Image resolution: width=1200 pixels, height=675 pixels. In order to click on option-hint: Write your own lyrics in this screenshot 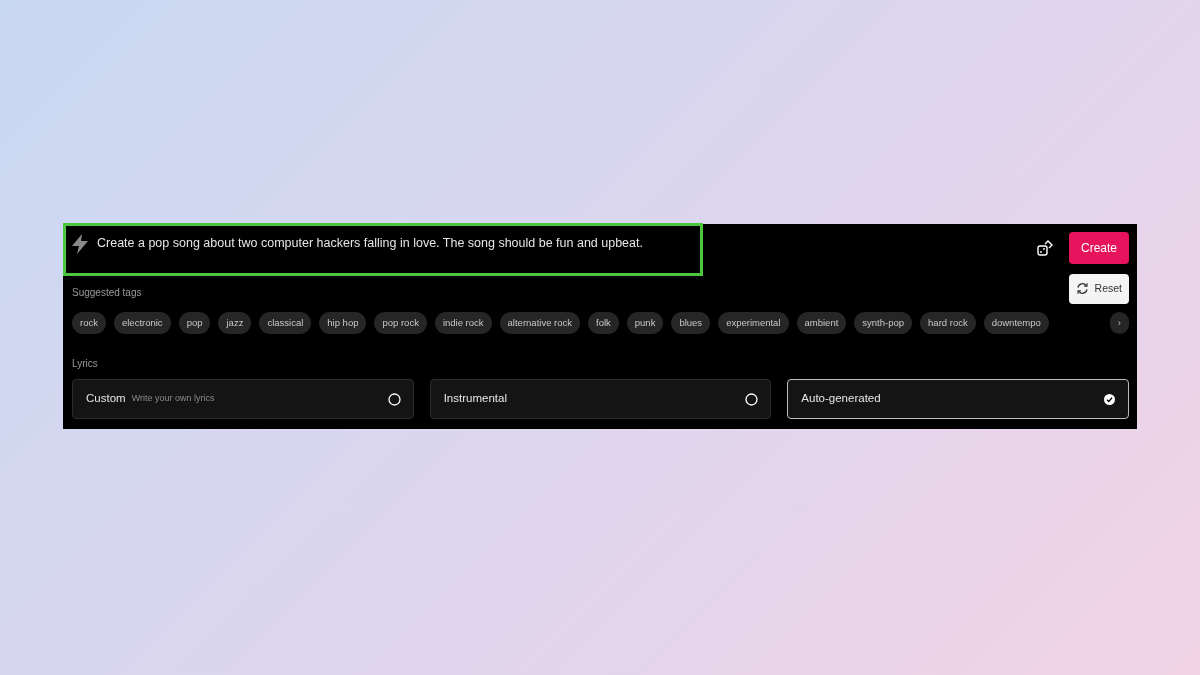, I will do `click(173, 399)`.